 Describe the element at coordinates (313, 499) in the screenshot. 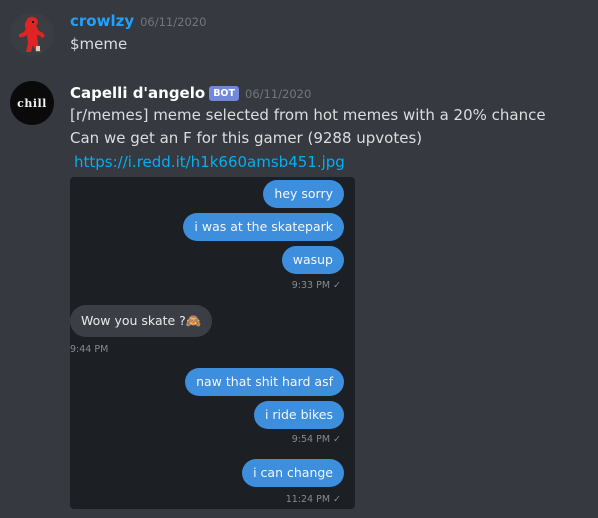

I see `chat-timestamp: 11:24 PM ✓` at that location.